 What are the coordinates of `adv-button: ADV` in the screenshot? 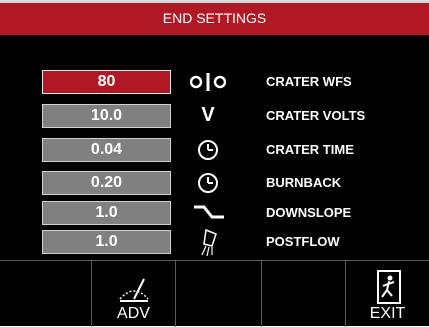 It's located at (134, 294).